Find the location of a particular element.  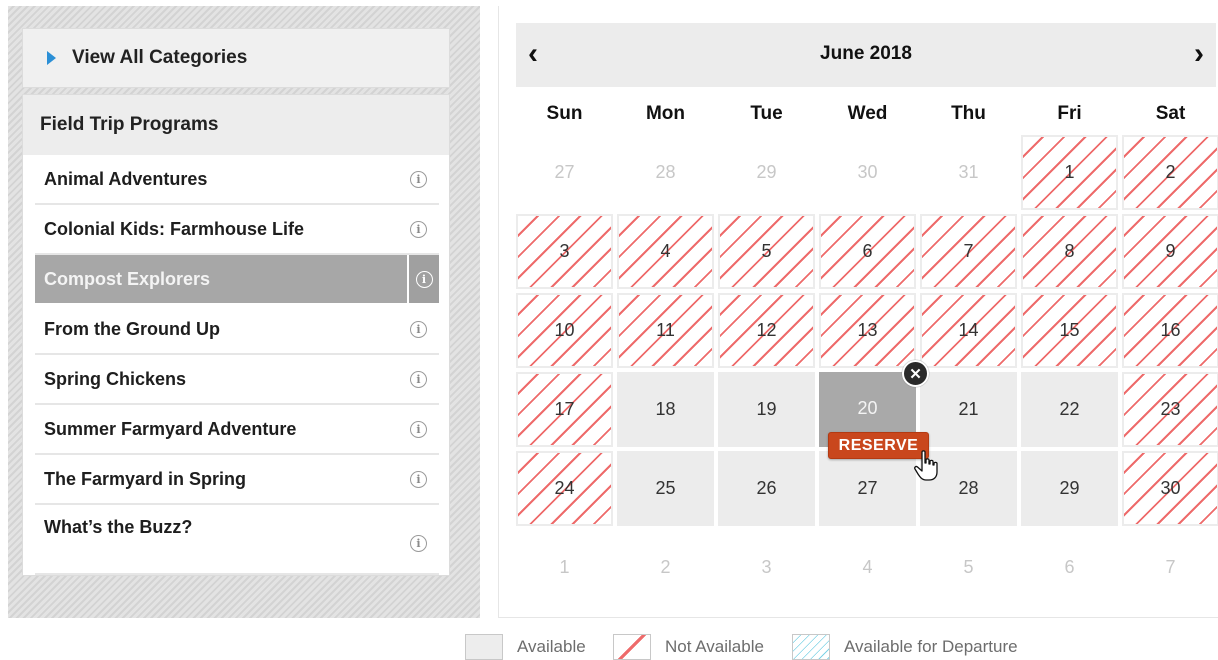

day-cell-available: 18 is located at coordinates (665, 409).